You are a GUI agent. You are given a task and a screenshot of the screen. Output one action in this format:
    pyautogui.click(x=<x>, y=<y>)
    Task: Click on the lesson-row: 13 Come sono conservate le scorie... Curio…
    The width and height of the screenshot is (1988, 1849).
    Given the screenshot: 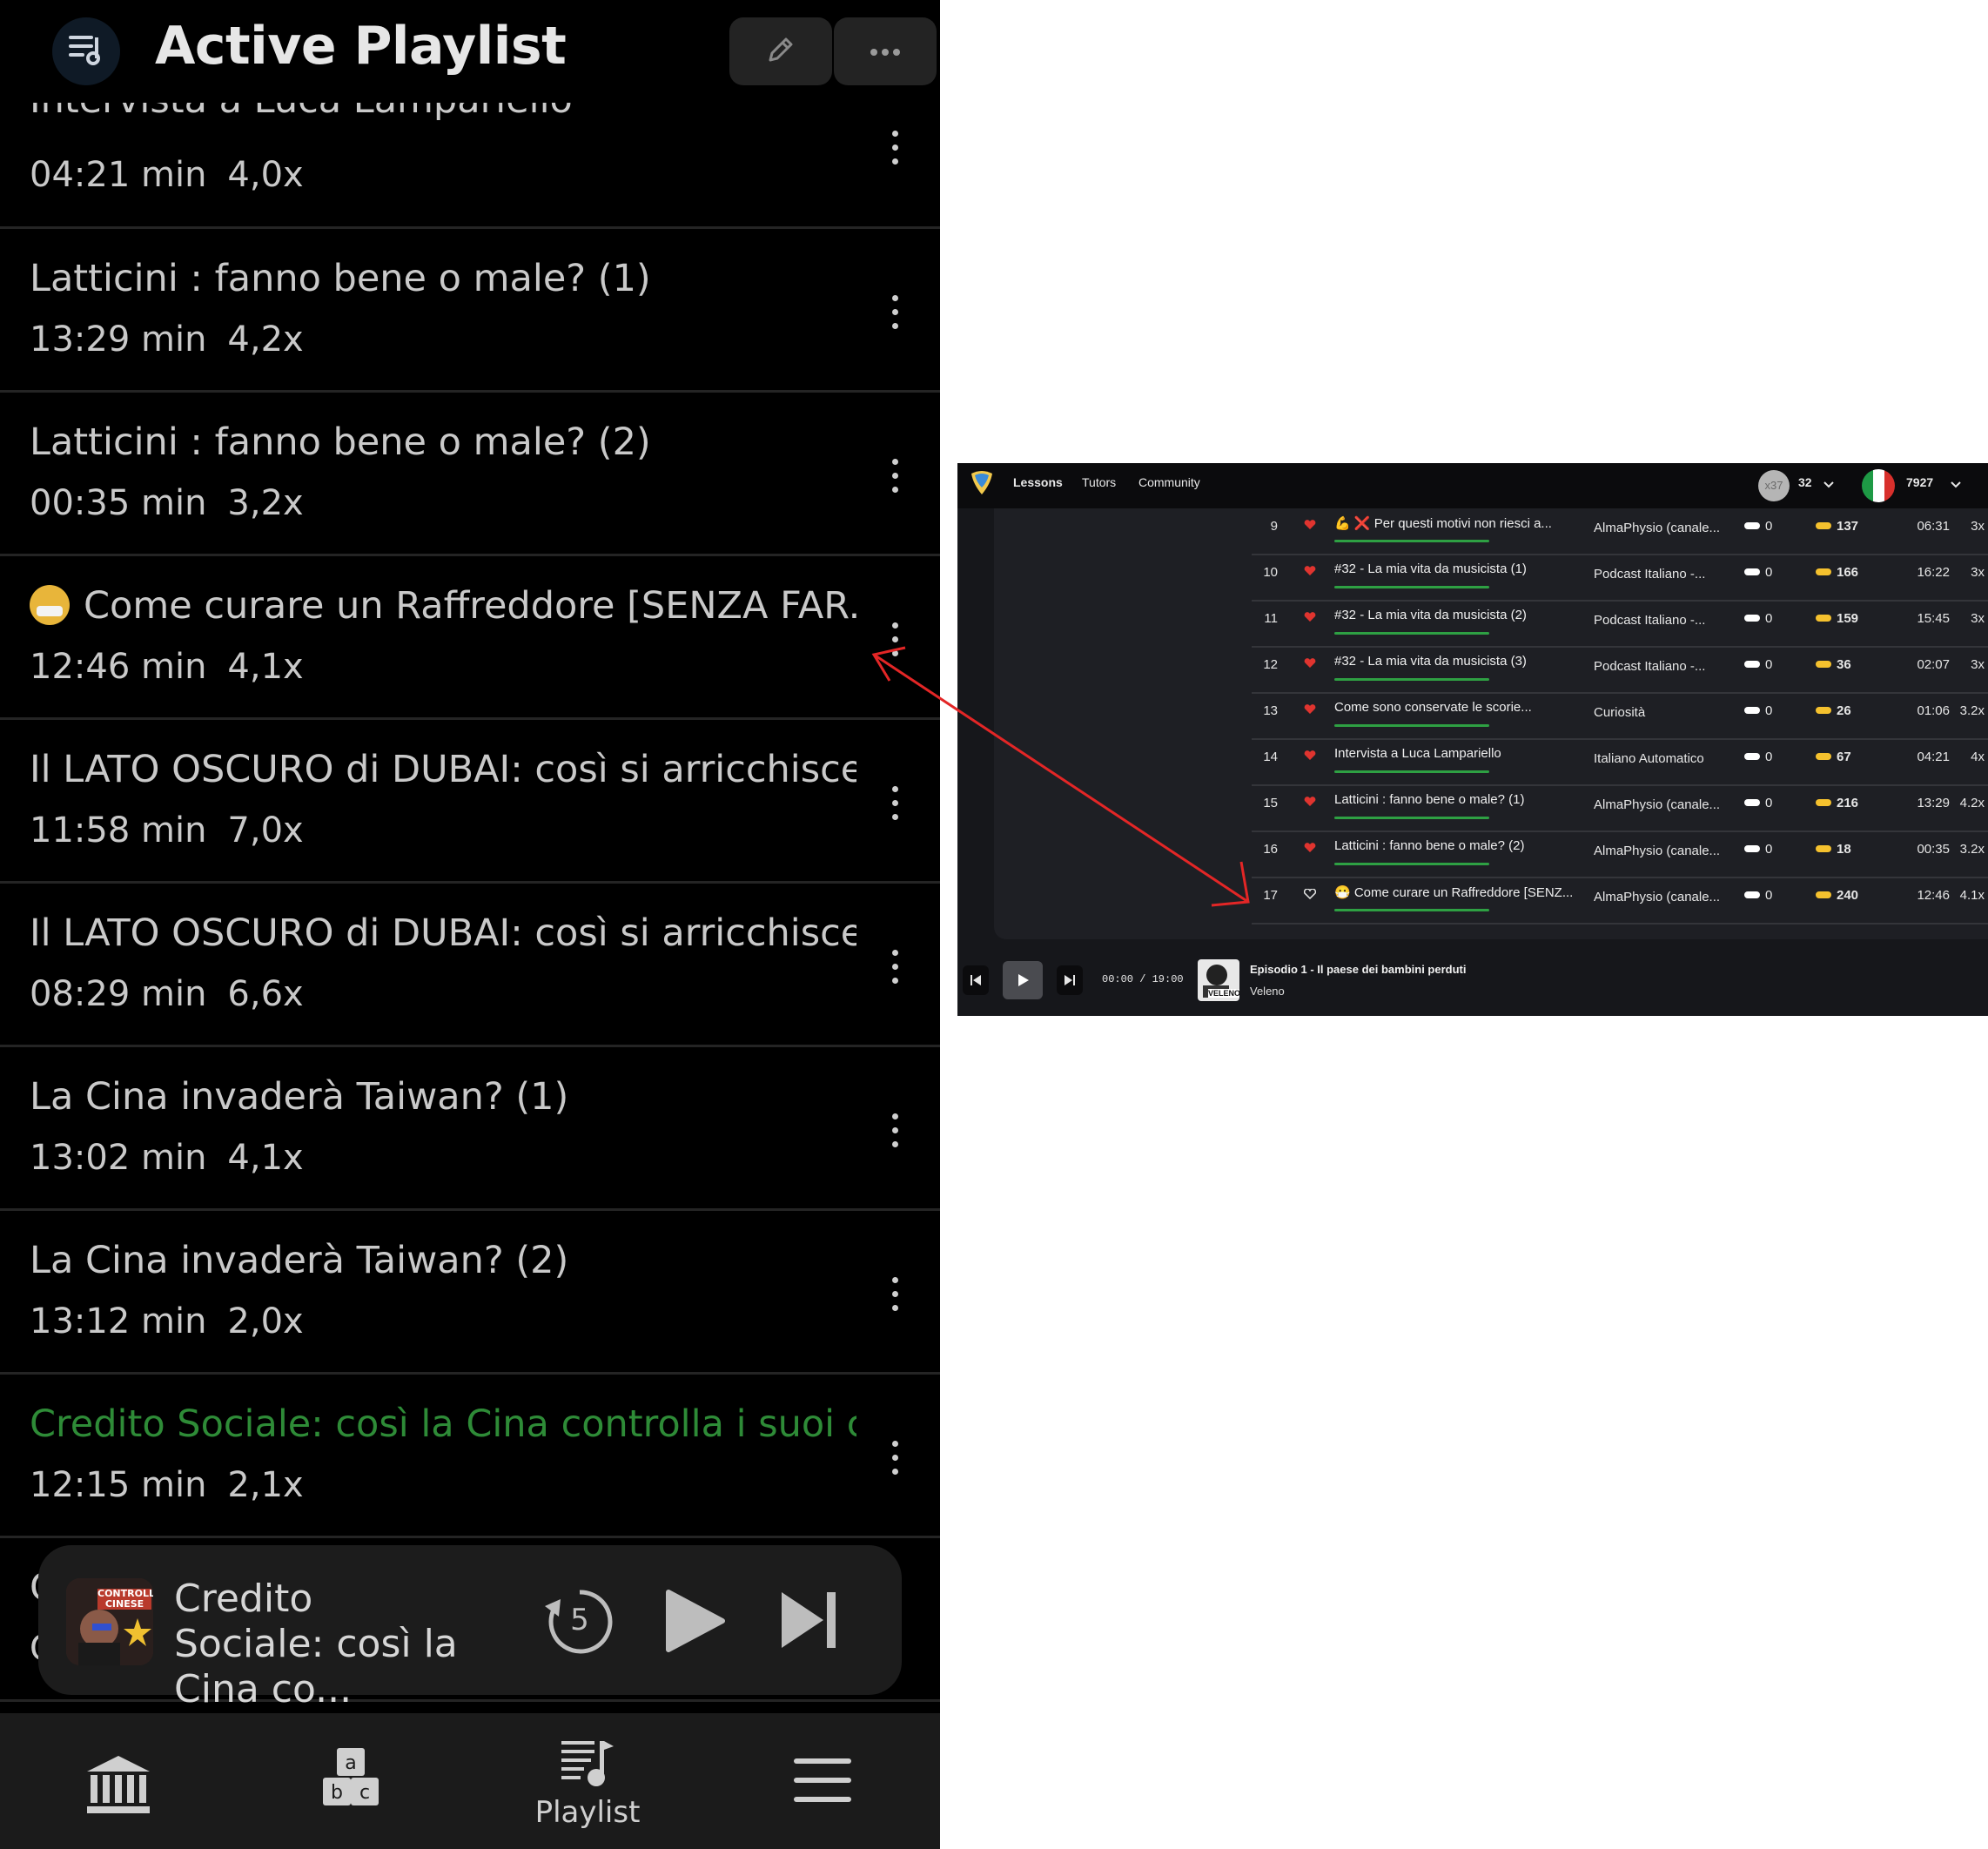 What is the action you would take?
    pyautogui.click(x=1620, y=716)
    